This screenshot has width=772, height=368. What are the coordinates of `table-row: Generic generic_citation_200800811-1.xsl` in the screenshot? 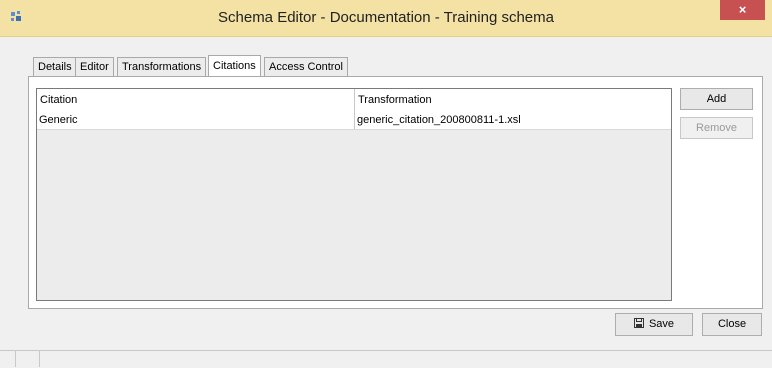 It's located at (354, 121).